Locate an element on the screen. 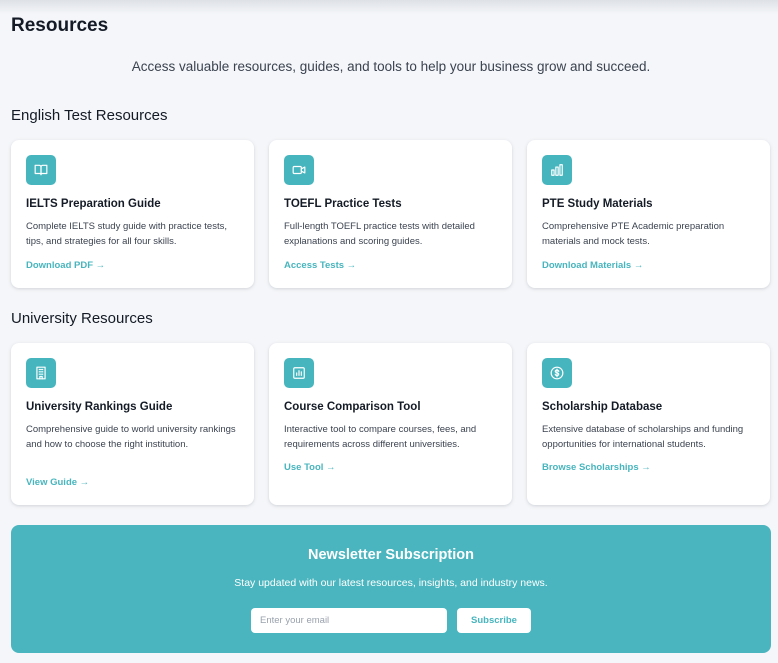  card-title: Scholarship Database is located at coordinates (602, 407).